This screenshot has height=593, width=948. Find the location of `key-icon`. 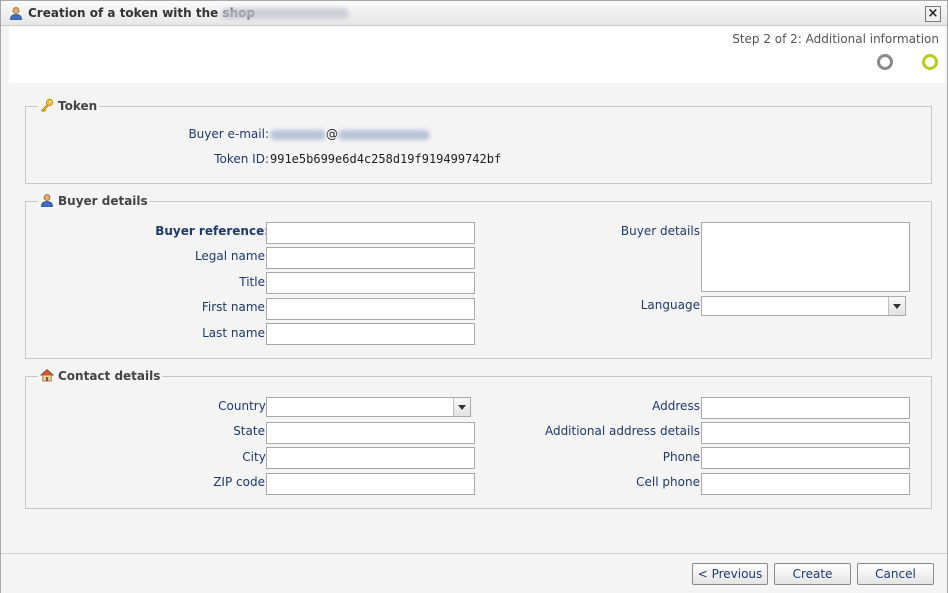

key-icon is located at coordinates (47, 105).